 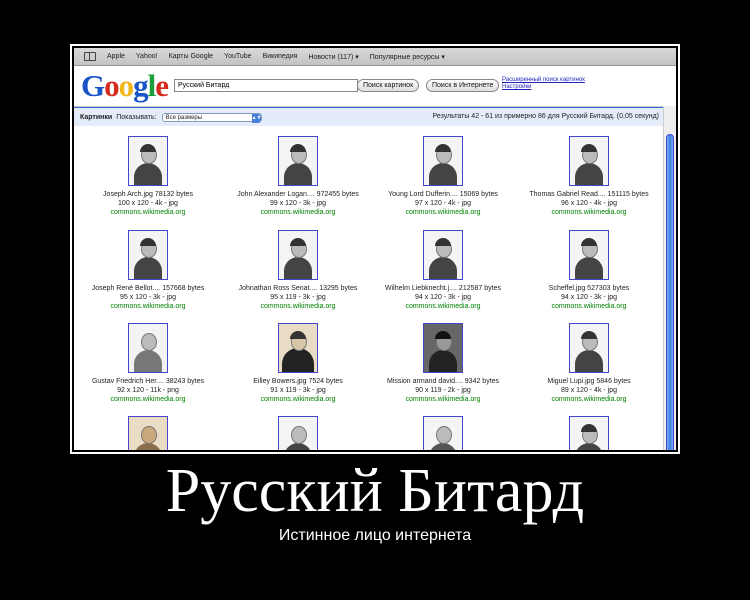 What do you see at coordinates (333, 57) in the screenshot?
I see `bookmark-news: Новости (117) ▾` at bounding box center [333, 57].